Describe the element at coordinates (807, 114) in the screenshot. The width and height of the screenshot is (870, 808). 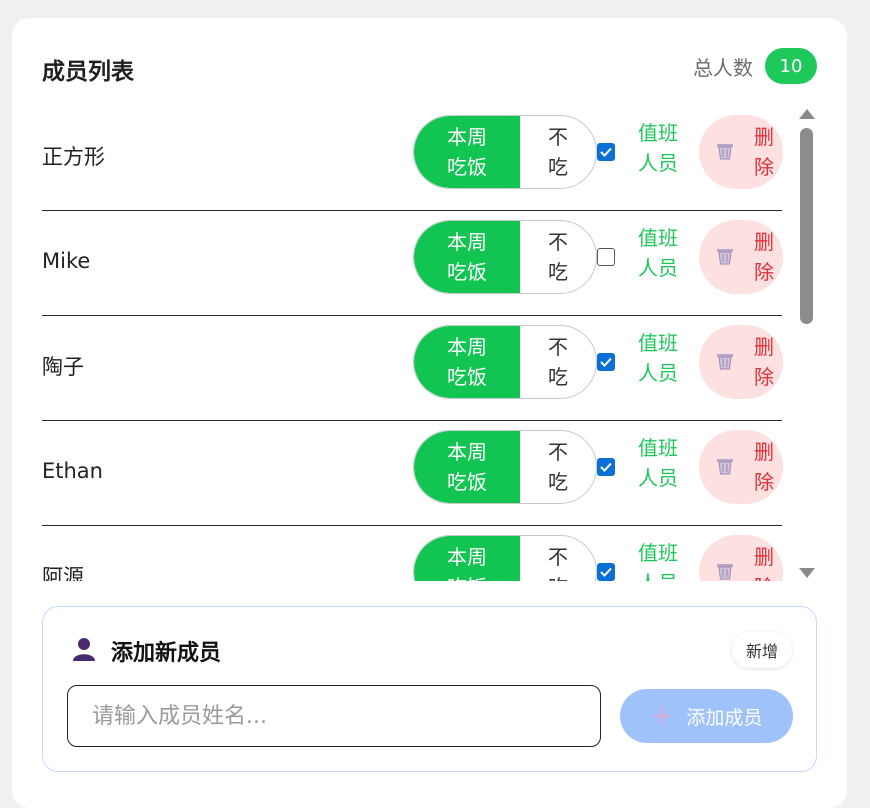
I see `scroll-up-arrow-icon` at that location.